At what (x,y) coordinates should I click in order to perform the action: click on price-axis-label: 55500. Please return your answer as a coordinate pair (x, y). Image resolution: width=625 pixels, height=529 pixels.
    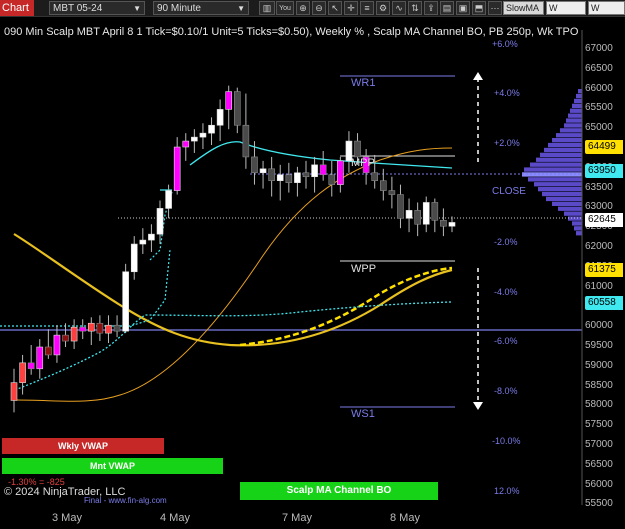
    Looking at the image, I should click on (599, 504).